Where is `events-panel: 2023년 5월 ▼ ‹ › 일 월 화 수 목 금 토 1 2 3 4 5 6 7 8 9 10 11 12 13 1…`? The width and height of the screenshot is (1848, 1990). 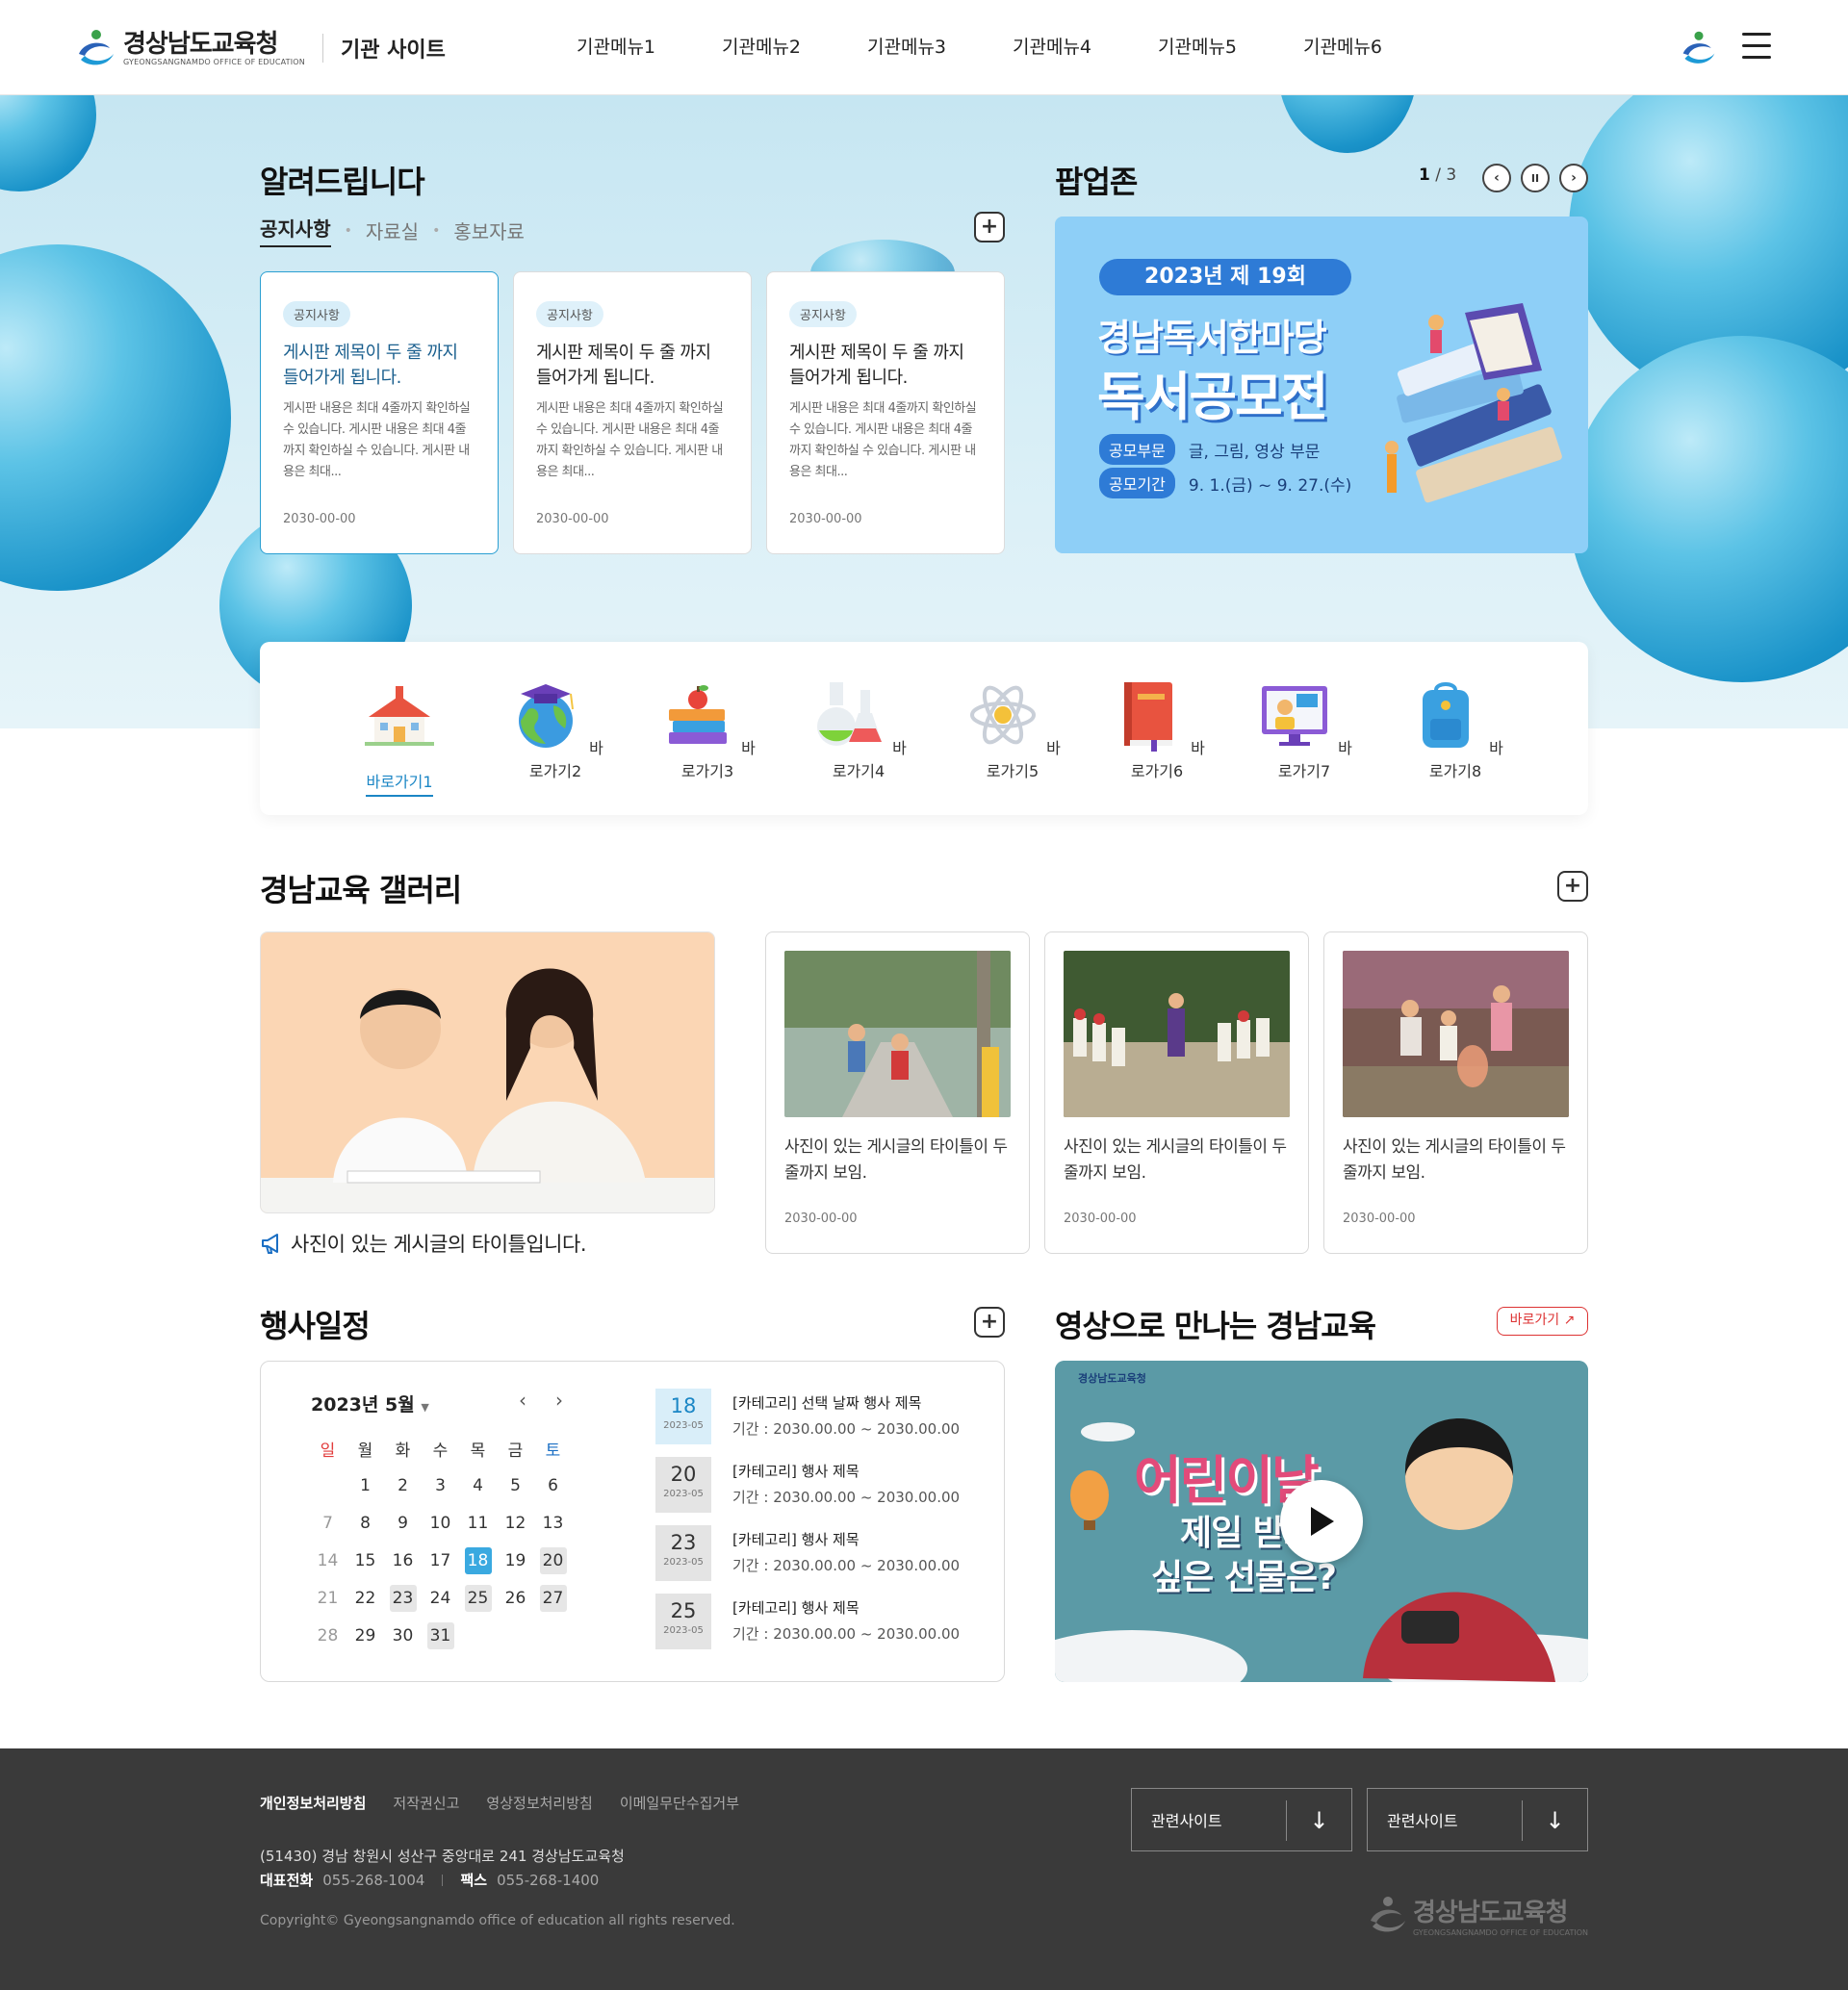
events-panel: 2023년 5월 ▼ ‹ › 일 월 화 수 목 금 토 1 2 3 4 5 6 7 8 9 10 11 12 13 1… is located at coordinates (632, 1521).